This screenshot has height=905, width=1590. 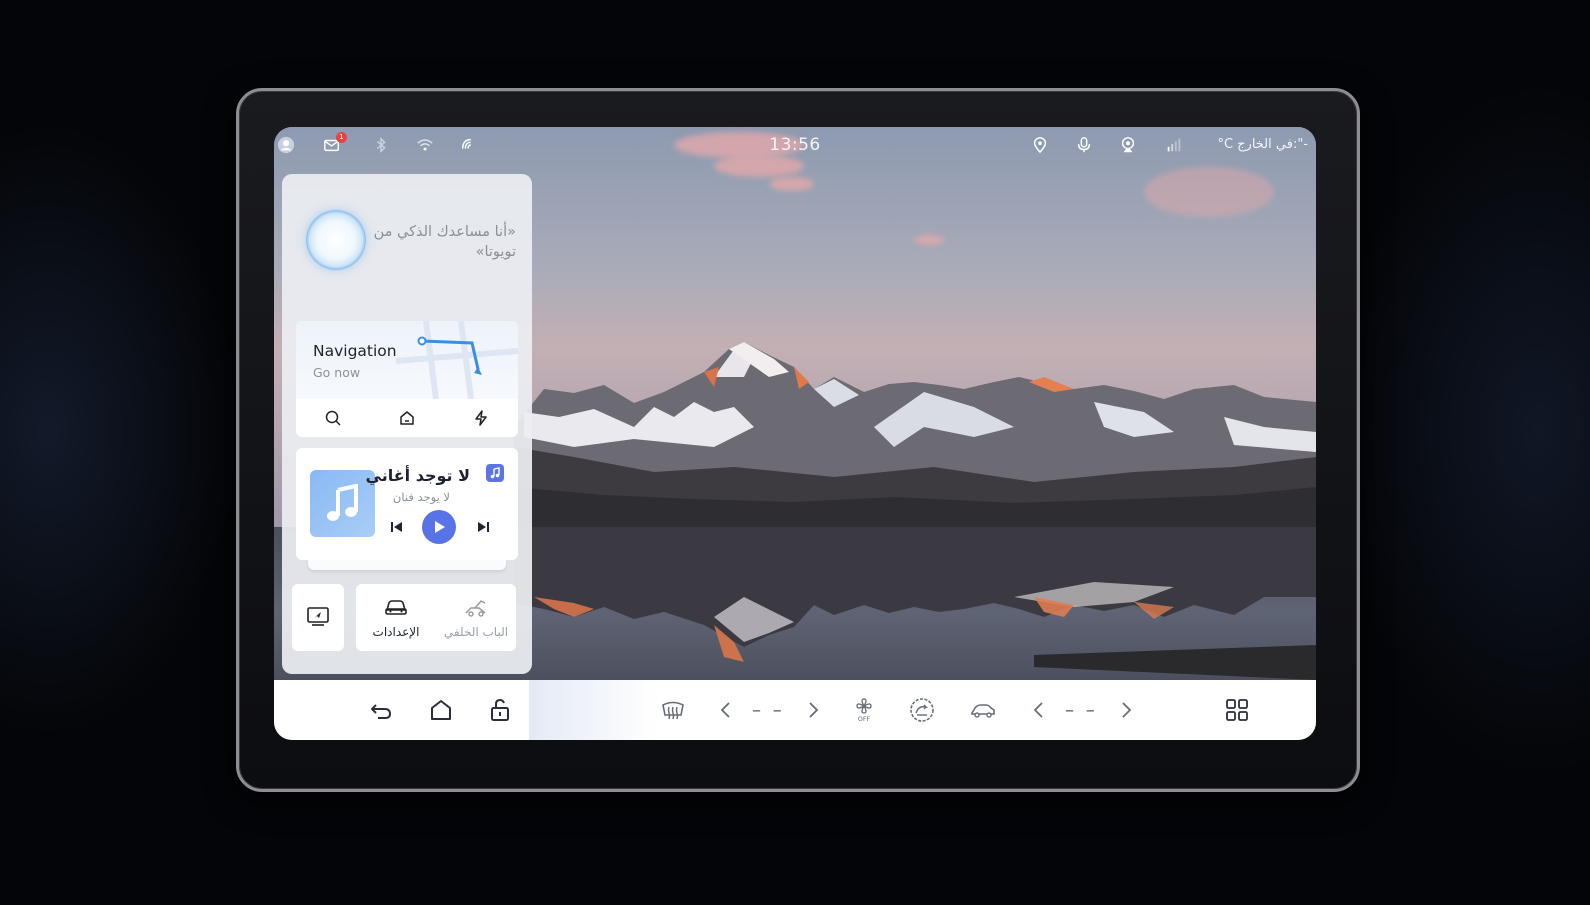 I want to click on search-icon, so click(x=333, y=418).